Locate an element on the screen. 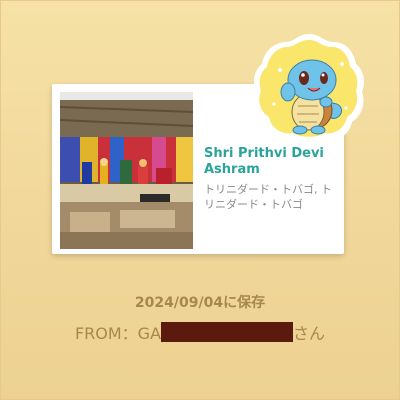 The image size is (400, 400). pokestop-name: Shri Prithvi Devi Ashram is located at coordinates (264, 161).